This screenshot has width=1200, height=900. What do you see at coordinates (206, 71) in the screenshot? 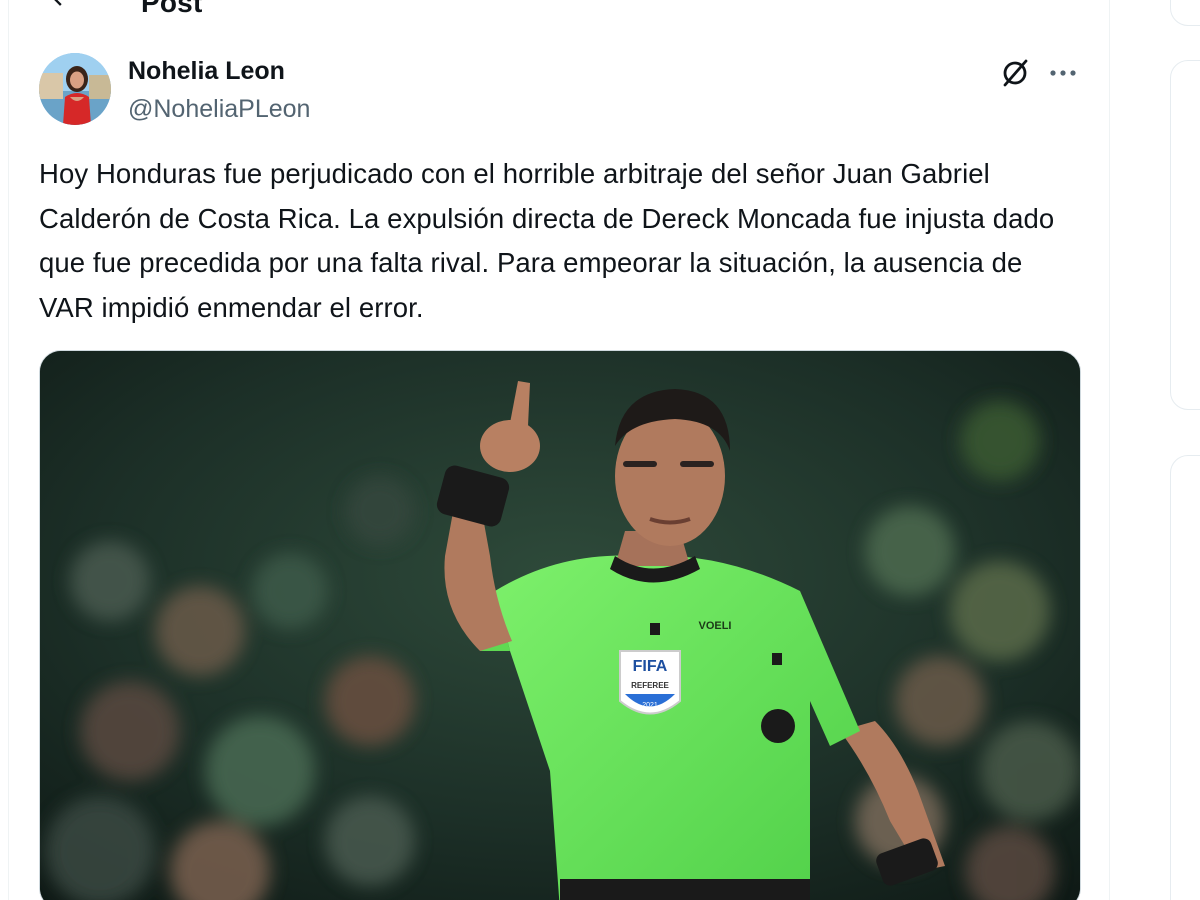
I see `author-display-name: Nohelia Leon` at bounding box center [206, 71].